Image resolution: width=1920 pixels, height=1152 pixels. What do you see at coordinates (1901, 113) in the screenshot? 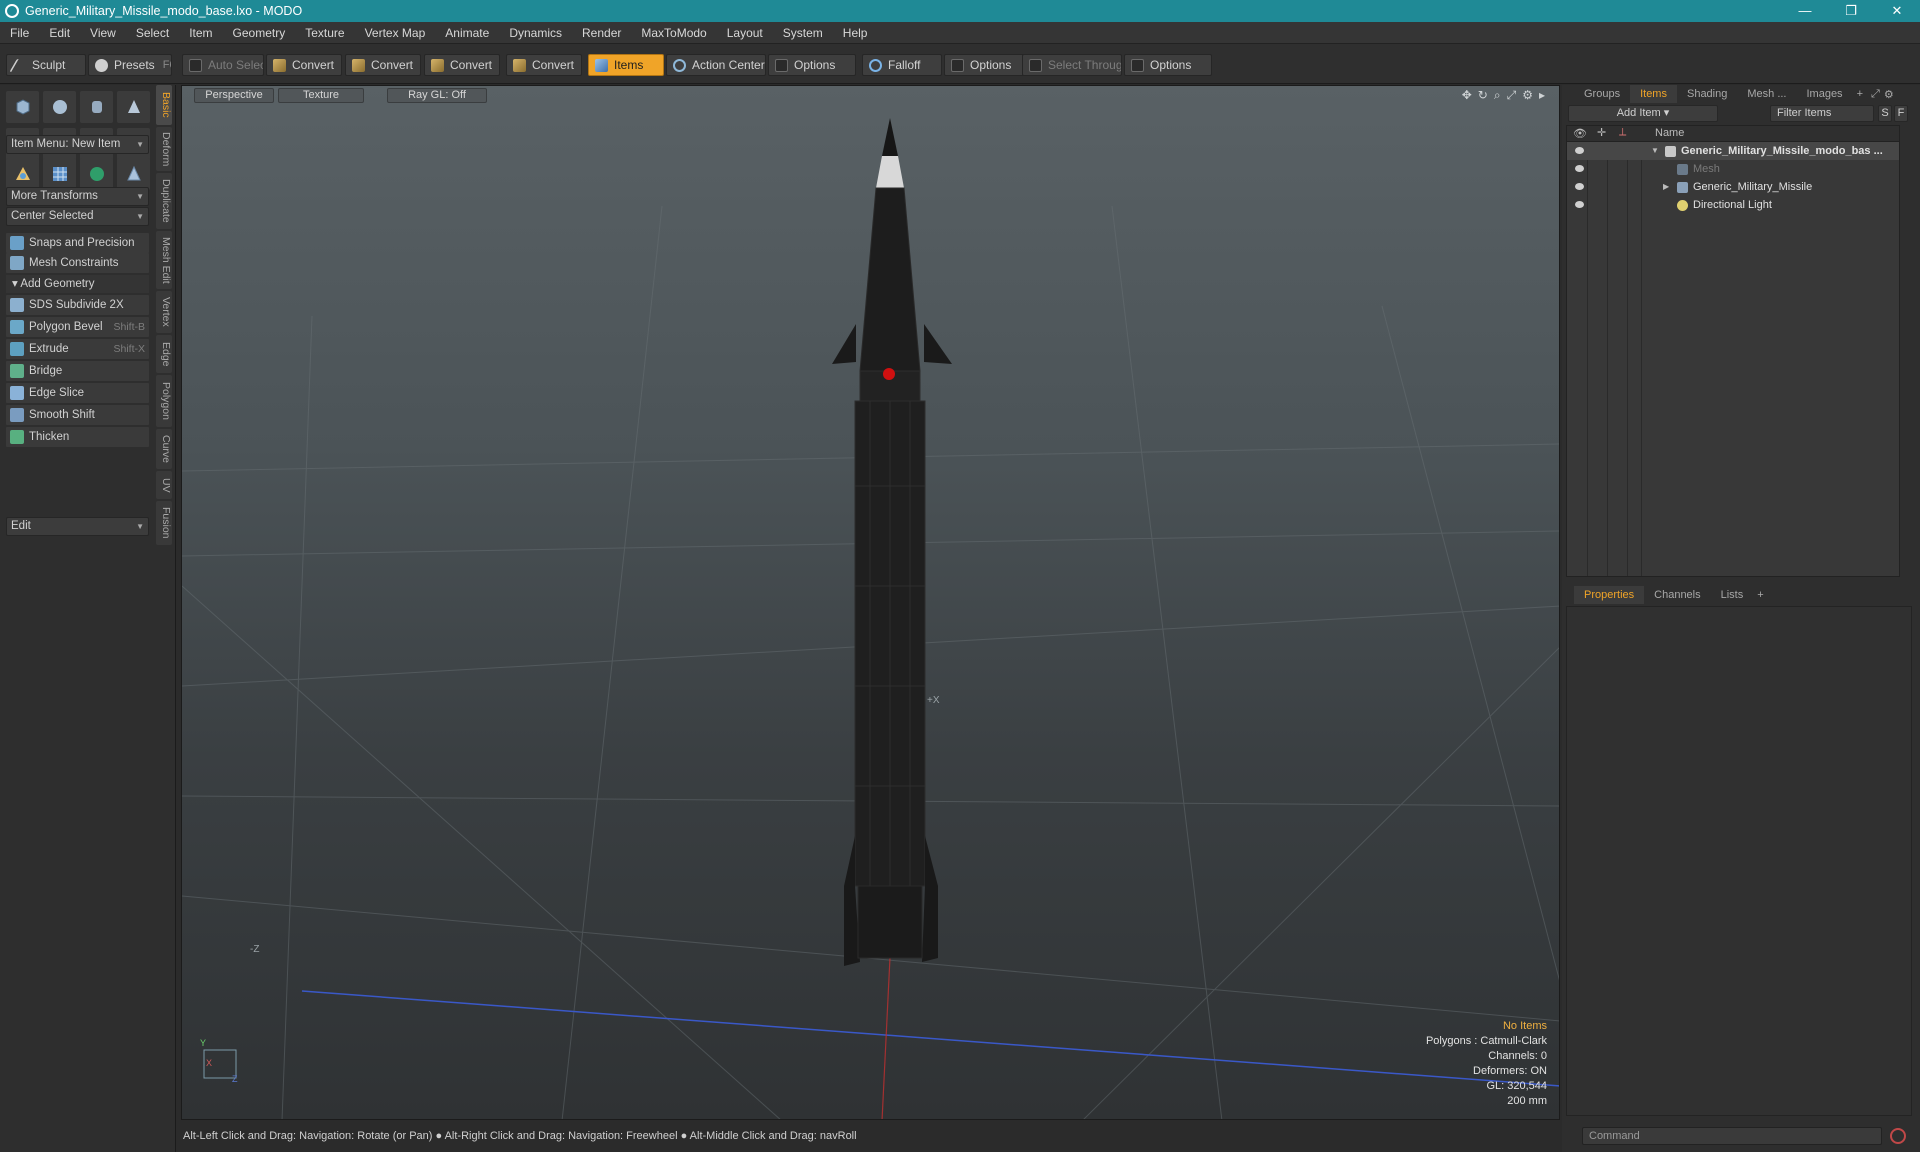
I see `filter-f-button: F` at bounding box center [1901, 113].